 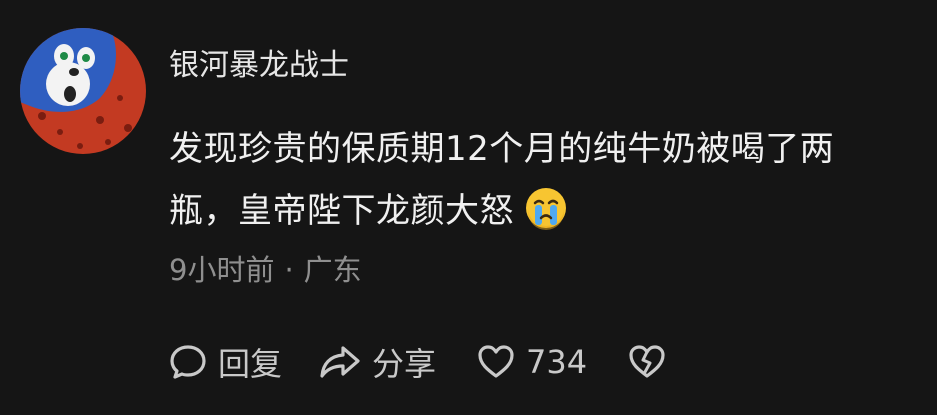 I want to click on comment-text-line: 发现珍贵的保质期12个月的纯牛奶被喝了两, so click(x=502, y=149).